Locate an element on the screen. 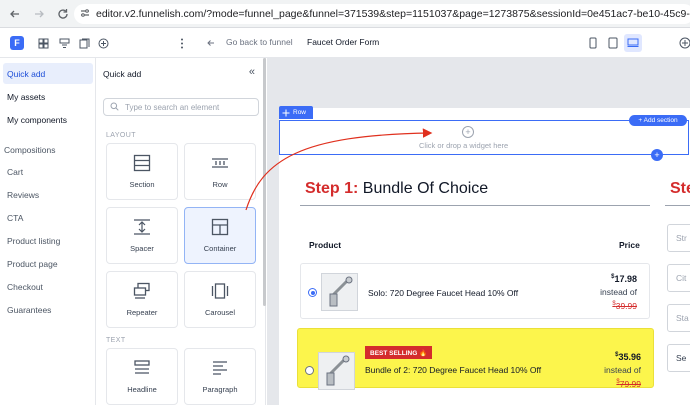  widget-label: Spacer is located at coordinates (142, 248).